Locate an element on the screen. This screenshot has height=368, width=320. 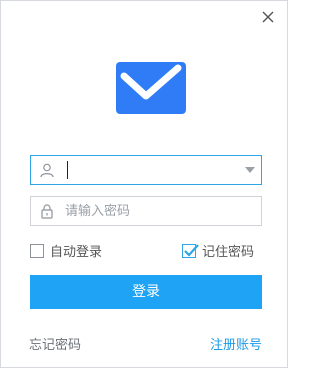
login-button: 登录 is located at coordinates (146, 292).